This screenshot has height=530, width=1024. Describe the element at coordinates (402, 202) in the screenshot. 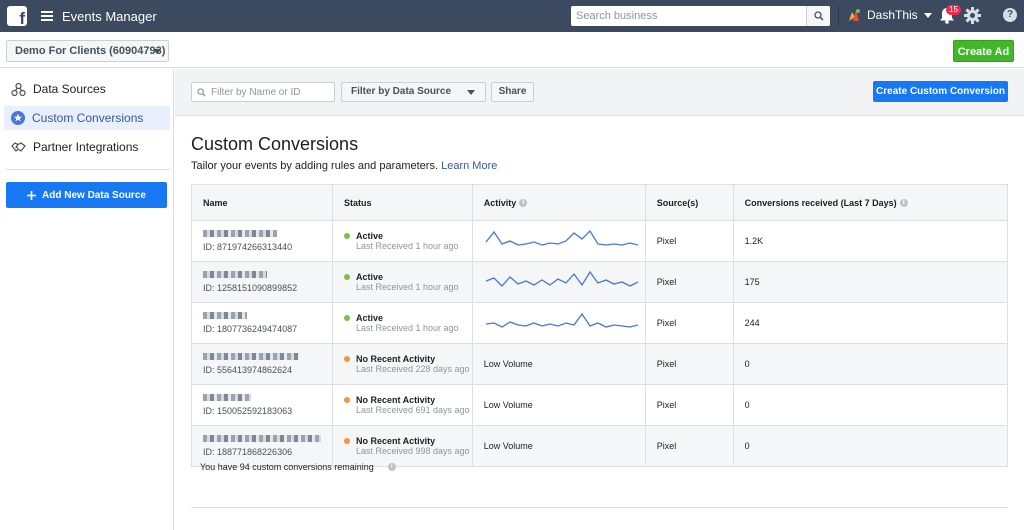

I see `column-header-status: Status` at that location.